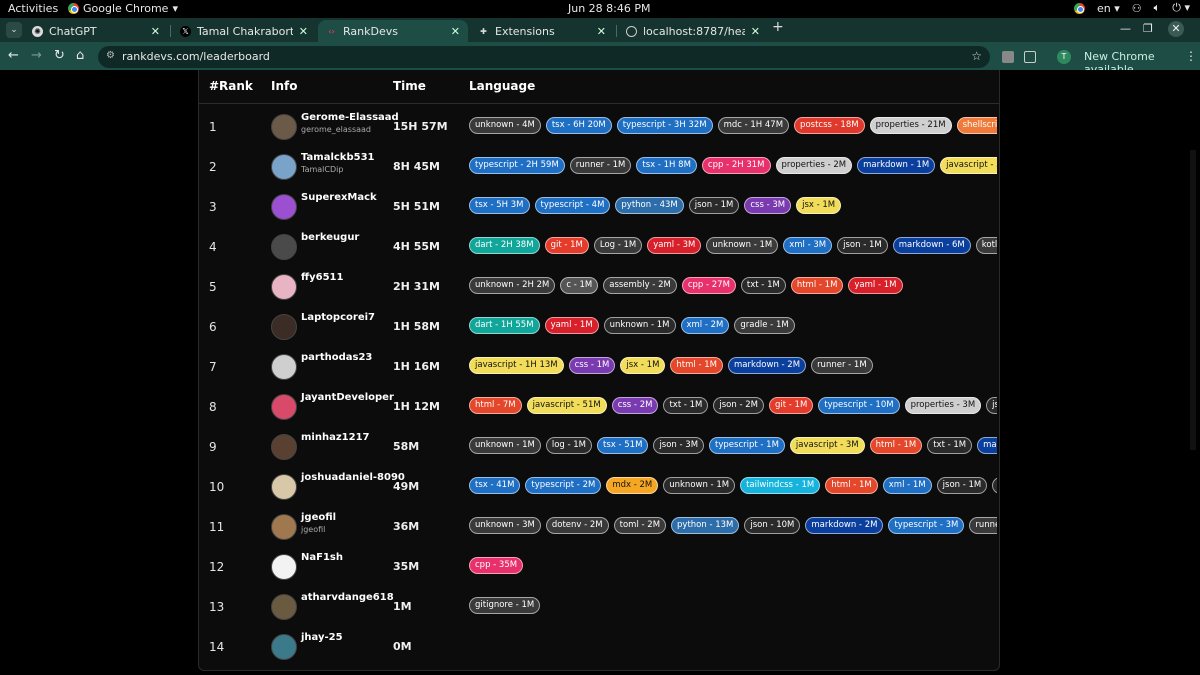  Describe the element at coordinates (1079, 8) in the screenshot. I see `chrome-tray-icon` at that location.